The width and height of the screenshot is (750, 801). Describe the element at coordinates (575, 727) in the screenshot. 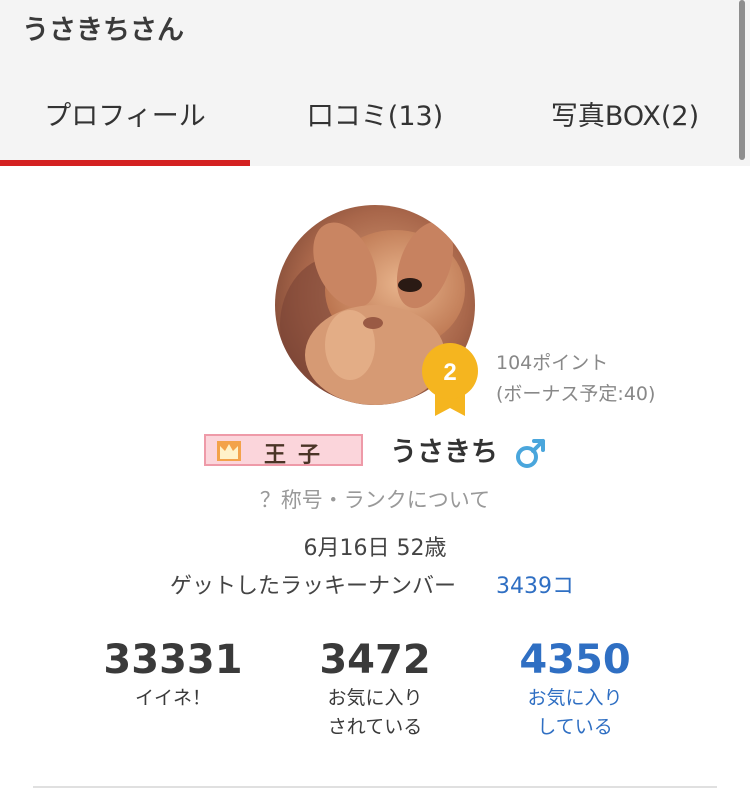

I see `stat-favoriting-label-2: している` at that location.